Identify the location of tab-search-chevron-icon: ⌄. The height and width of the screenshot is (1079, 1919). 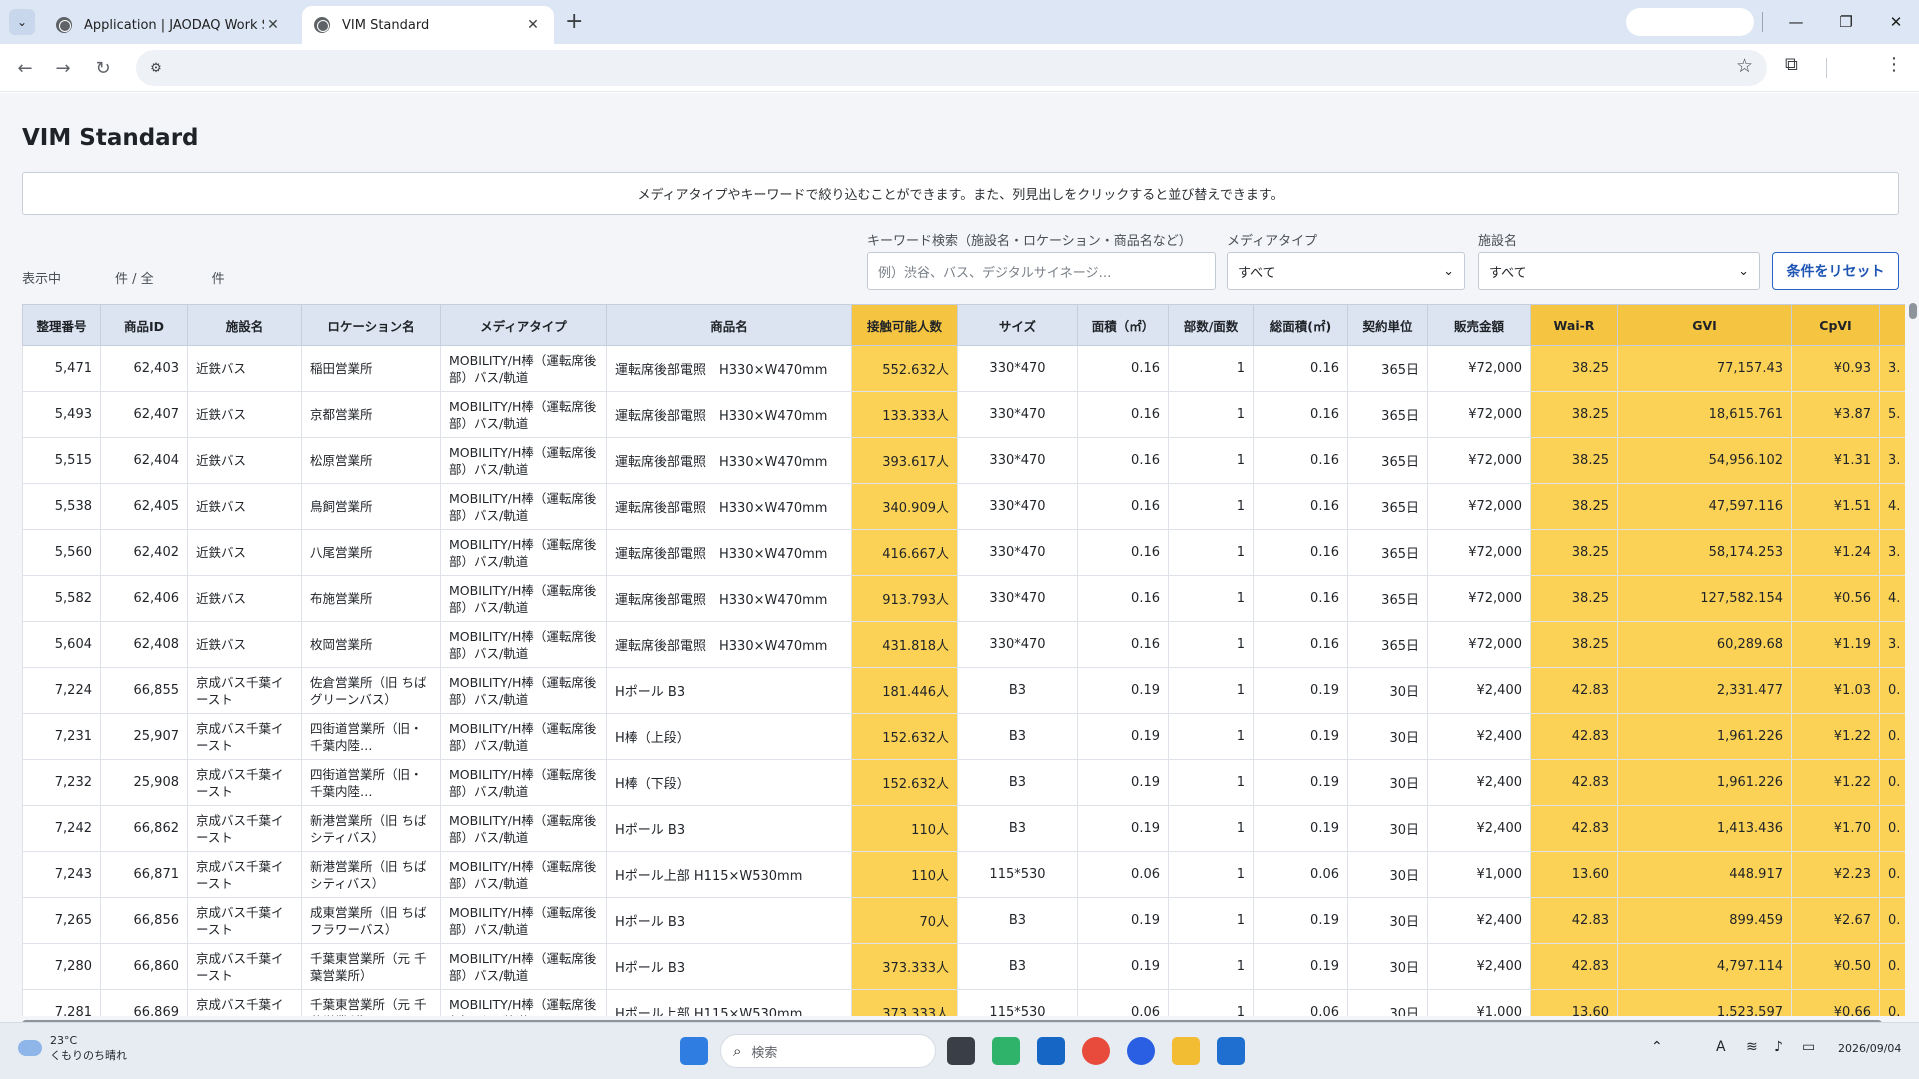
(22, 22).